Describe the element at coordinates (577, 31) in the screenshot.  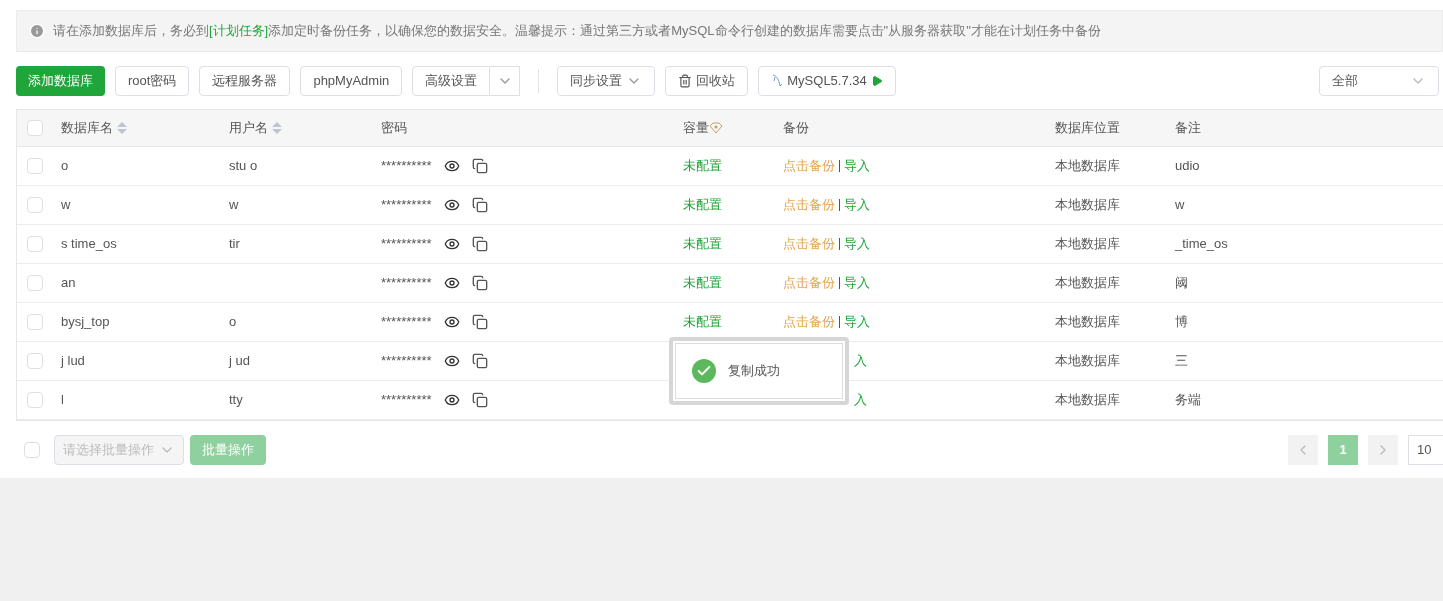
I see `notice-text: 请在添加数据库后，务必到[计划任务]添加定时备份任务，以确保您的数据安全。温馨提示：通过第三方或者MySQL命令行创建的数据库需要点击"从服务器获取"才能在计划任务中备份` at that location.